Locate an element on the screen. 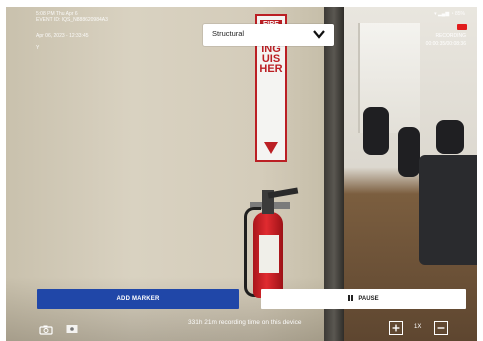 The width and height of the screenshot is (483, 341). zoom-out-icon is located at coordinates (441, 328).